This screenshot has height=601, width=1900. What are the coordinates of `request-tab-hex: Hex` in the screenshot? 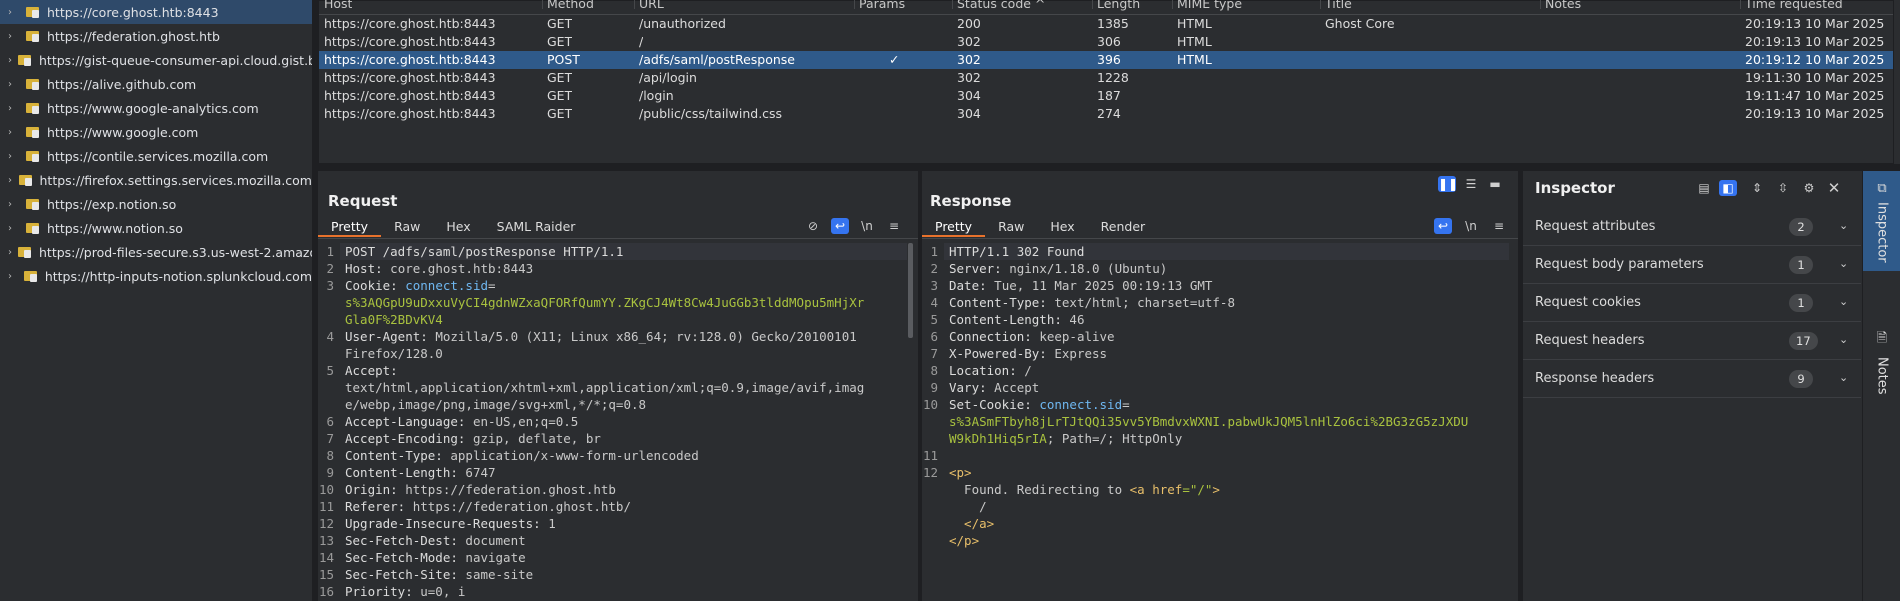 It's located at (458, 227).